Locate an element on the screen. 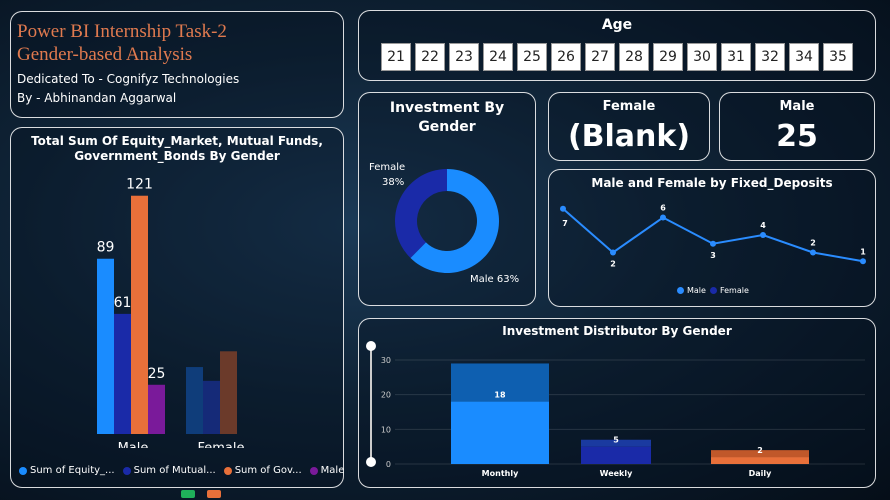 This screenshot has height=500, width=890. bar-data-label: 18 is located at coordinates (500, 395).